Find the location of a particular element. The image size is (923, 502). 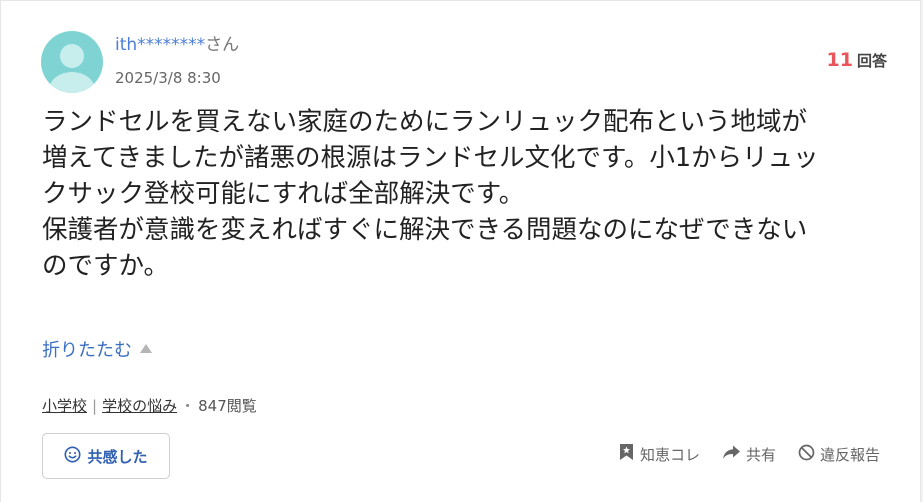

question-body-line: 保護者が意識を変えればすぐに解決できる問題なのになぜできない is located at coordinates (425, 230).